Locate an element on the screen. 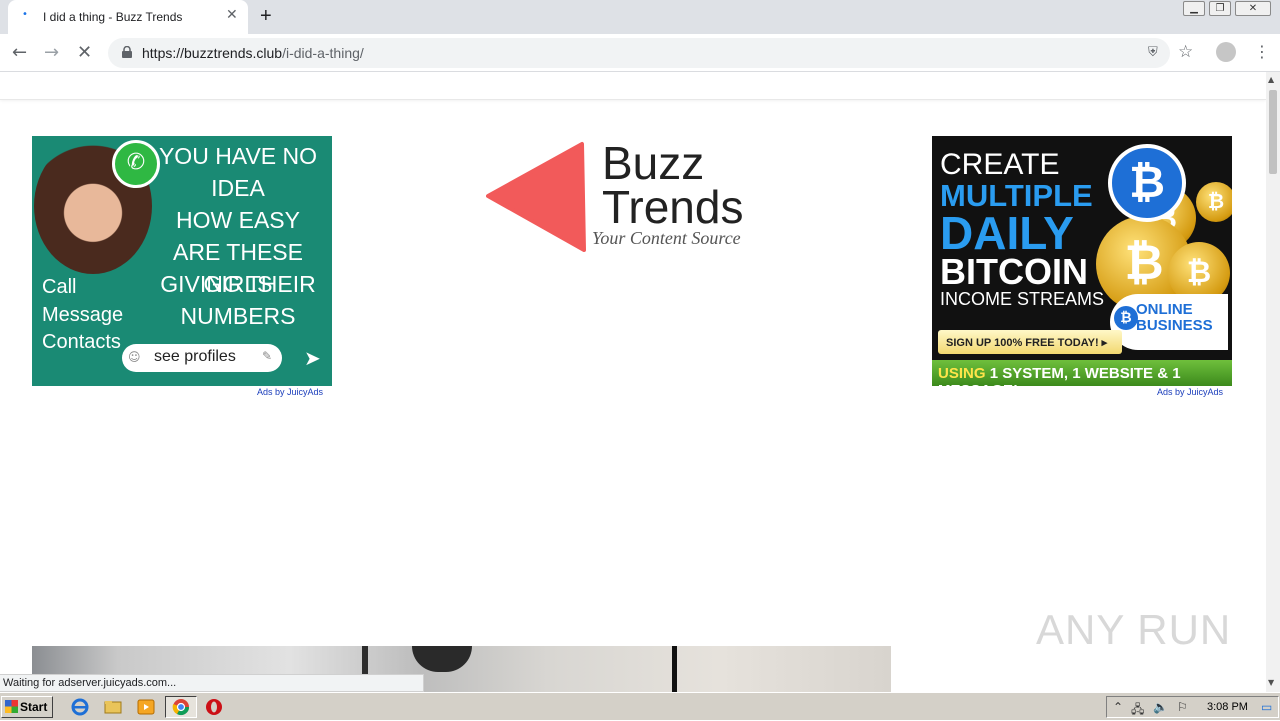  scroll-thumb is located at coordinates (1273, 132).